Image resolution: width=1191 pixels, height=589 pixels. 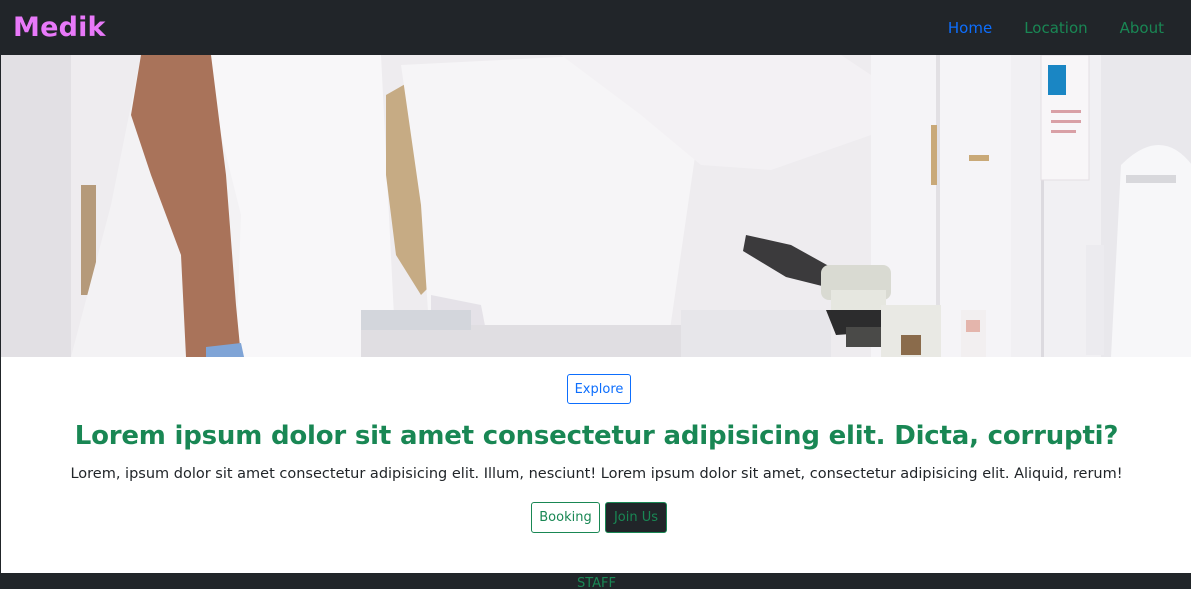 What do you see at coordinates (970, 28) in the screenshot?
I see `nav-link-home: Home` at bounding box center [970, 28].